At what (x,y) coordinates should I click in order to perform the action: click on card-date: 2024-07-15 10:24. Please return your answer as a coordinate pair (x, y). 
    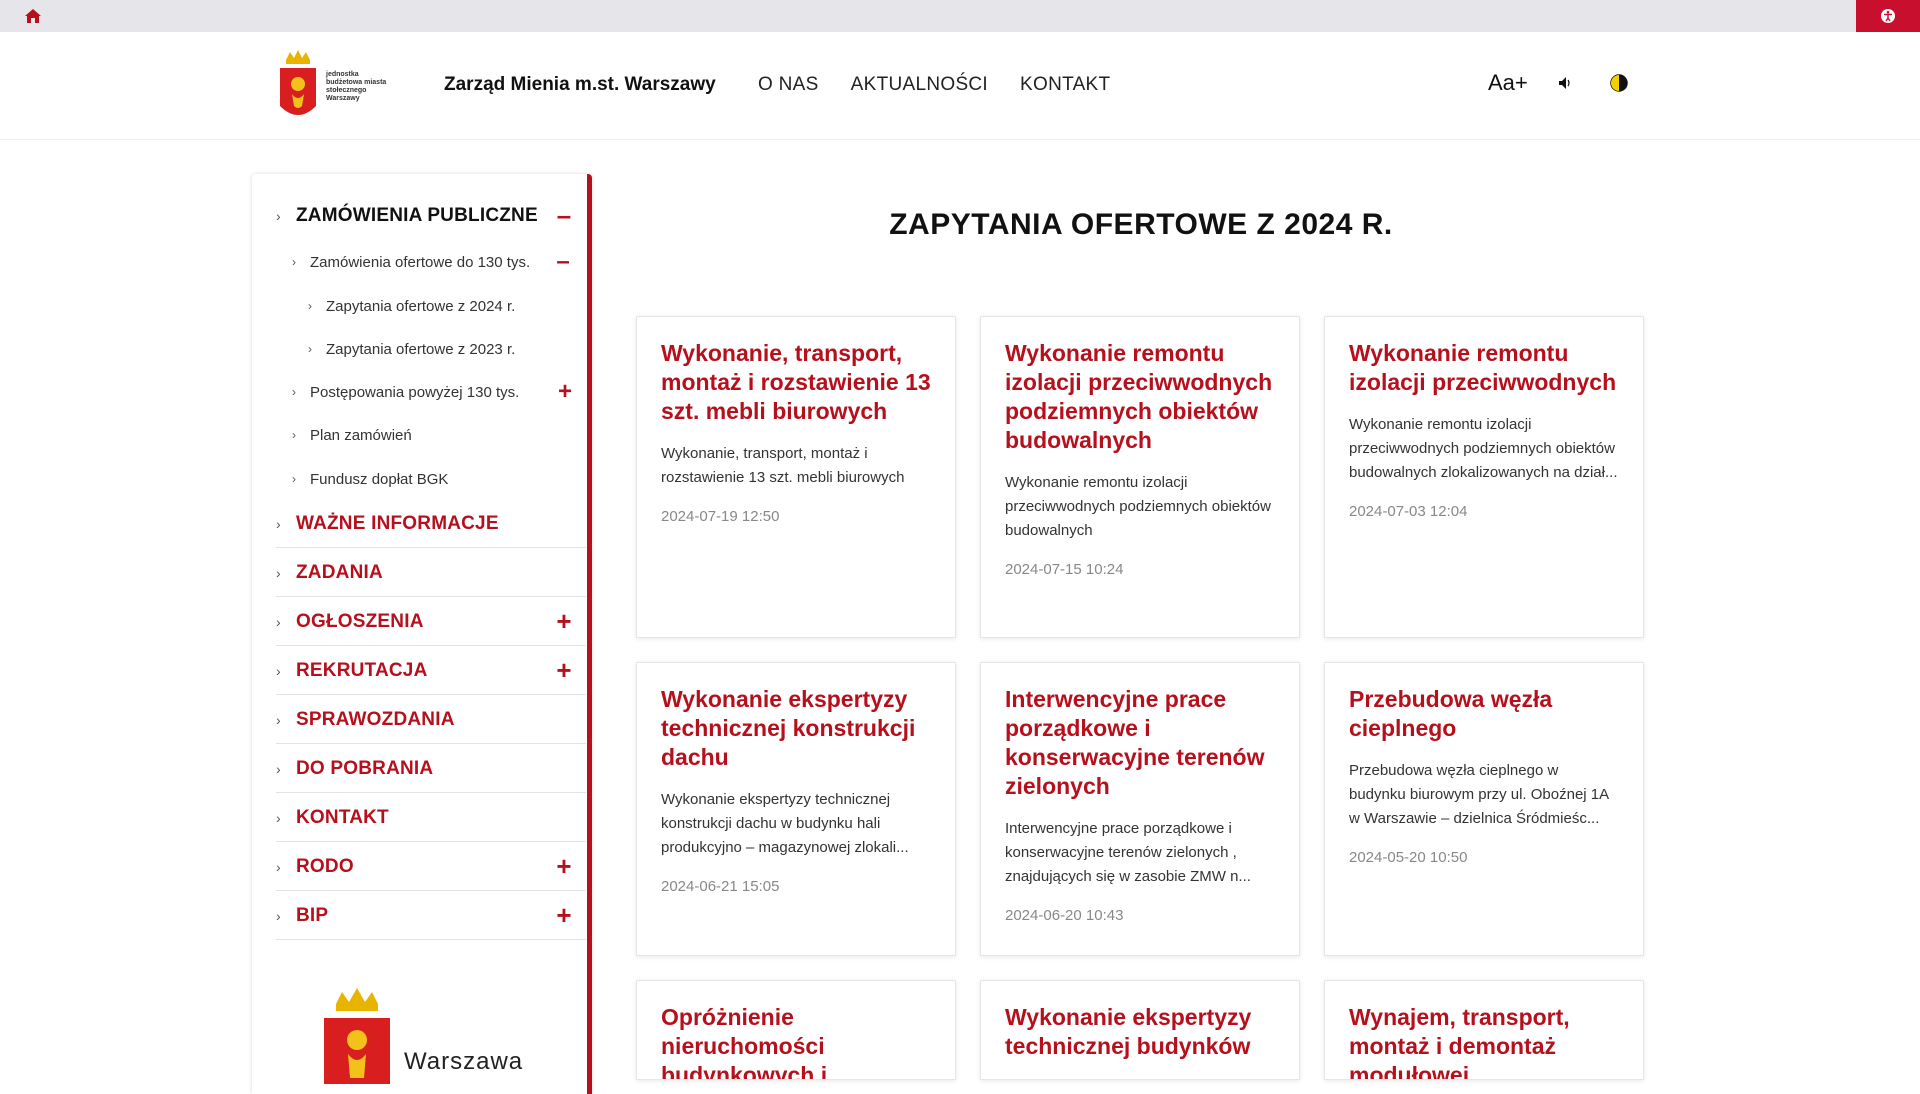
    Looking at the image, I should click on (1064, 569).